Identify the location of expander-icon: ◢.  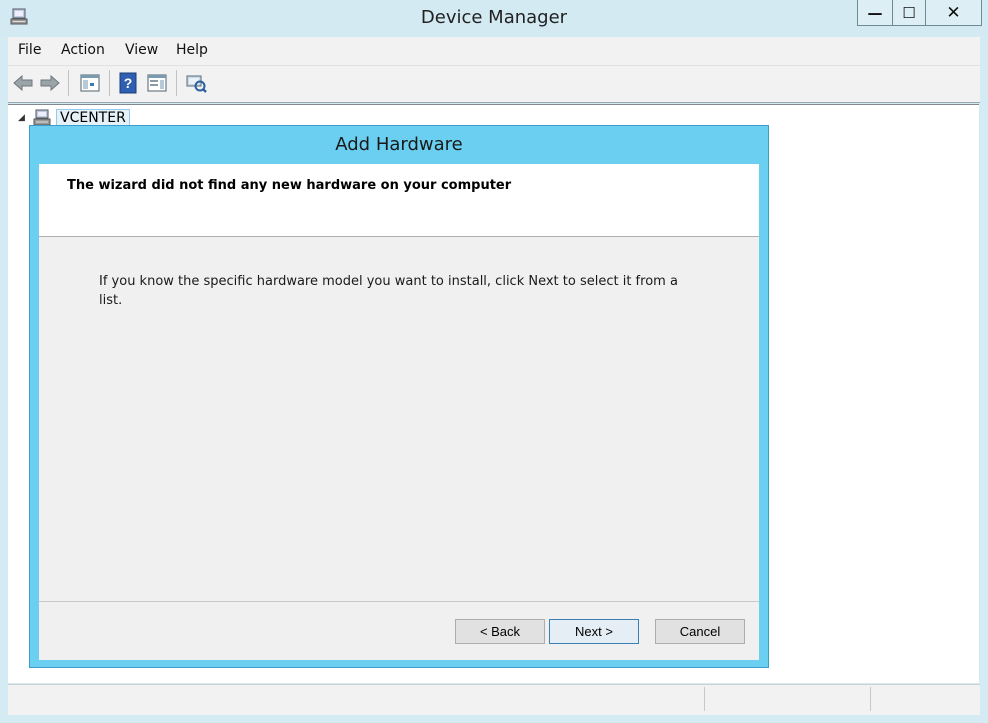
(25, 118).